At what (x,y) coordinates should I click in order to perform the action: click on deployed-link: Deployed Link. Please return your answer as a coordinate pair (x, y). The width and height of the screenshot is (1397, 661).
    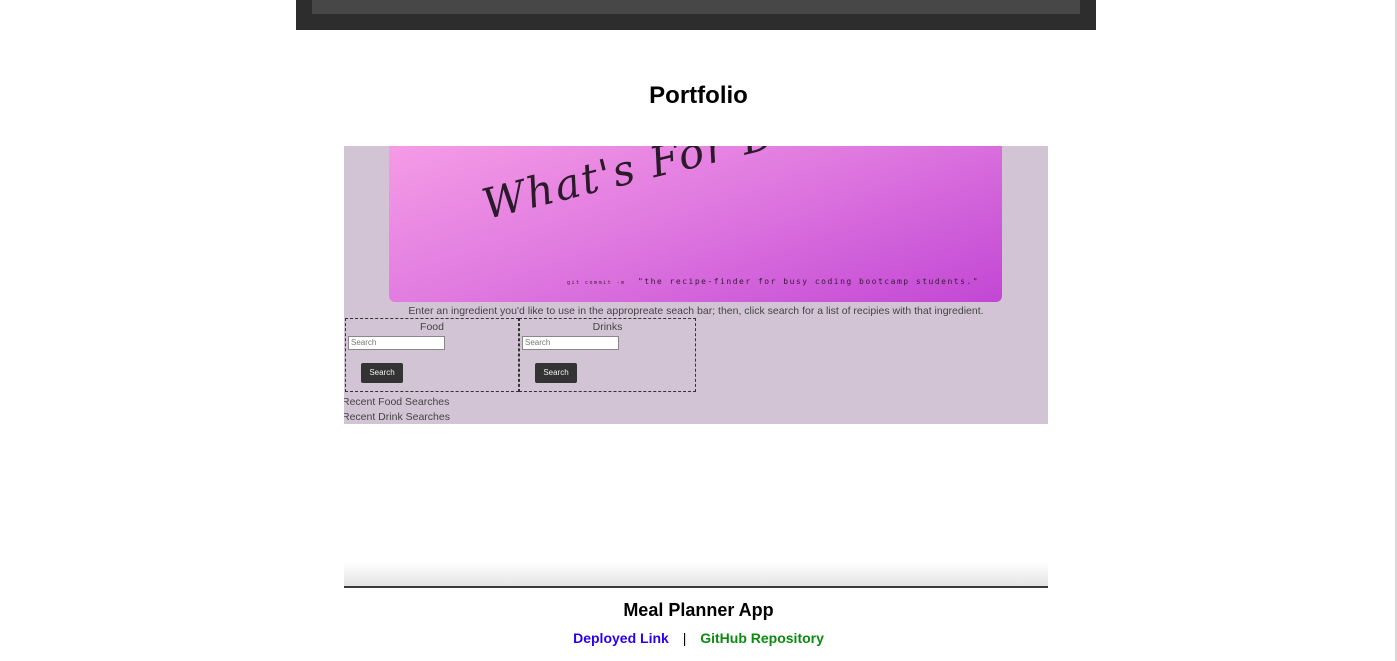
    Looking at the image, I should click on (621, 638).